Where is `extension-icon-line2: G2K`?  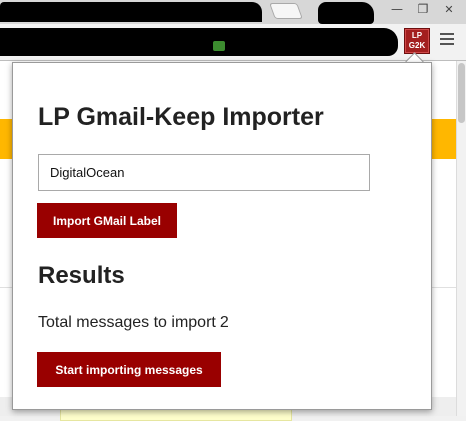 extension-icon-line2: G2K is located at coordinates (417, 45).